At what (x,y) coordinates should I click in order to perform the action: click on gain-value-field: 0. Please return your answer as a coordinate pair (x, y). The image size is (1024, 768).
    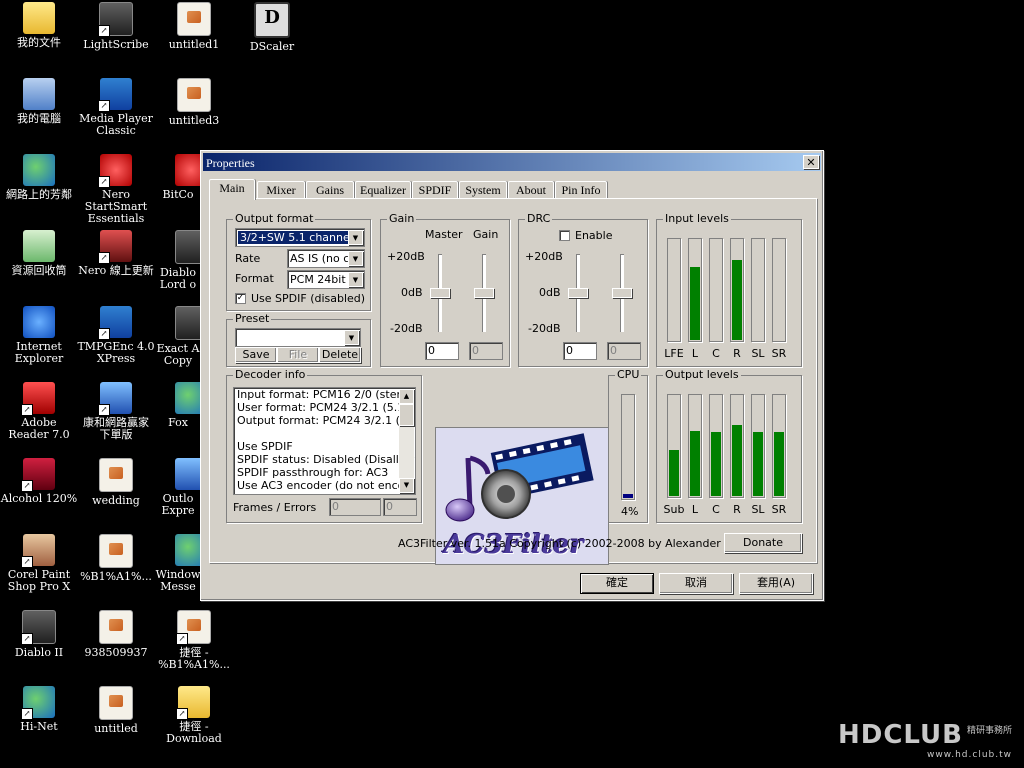
    Looking at the image, I should click on (486, 351).